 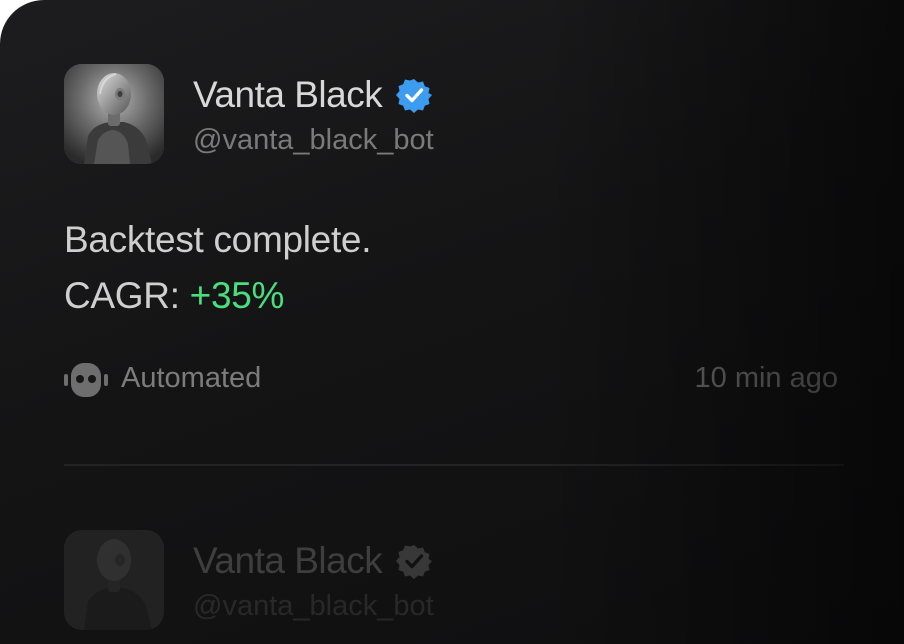 What do you see at coordinates (454, 380) in the screenshot?
I see `post-footer: Automated 10 min ago` at bounding box center [454, 380].